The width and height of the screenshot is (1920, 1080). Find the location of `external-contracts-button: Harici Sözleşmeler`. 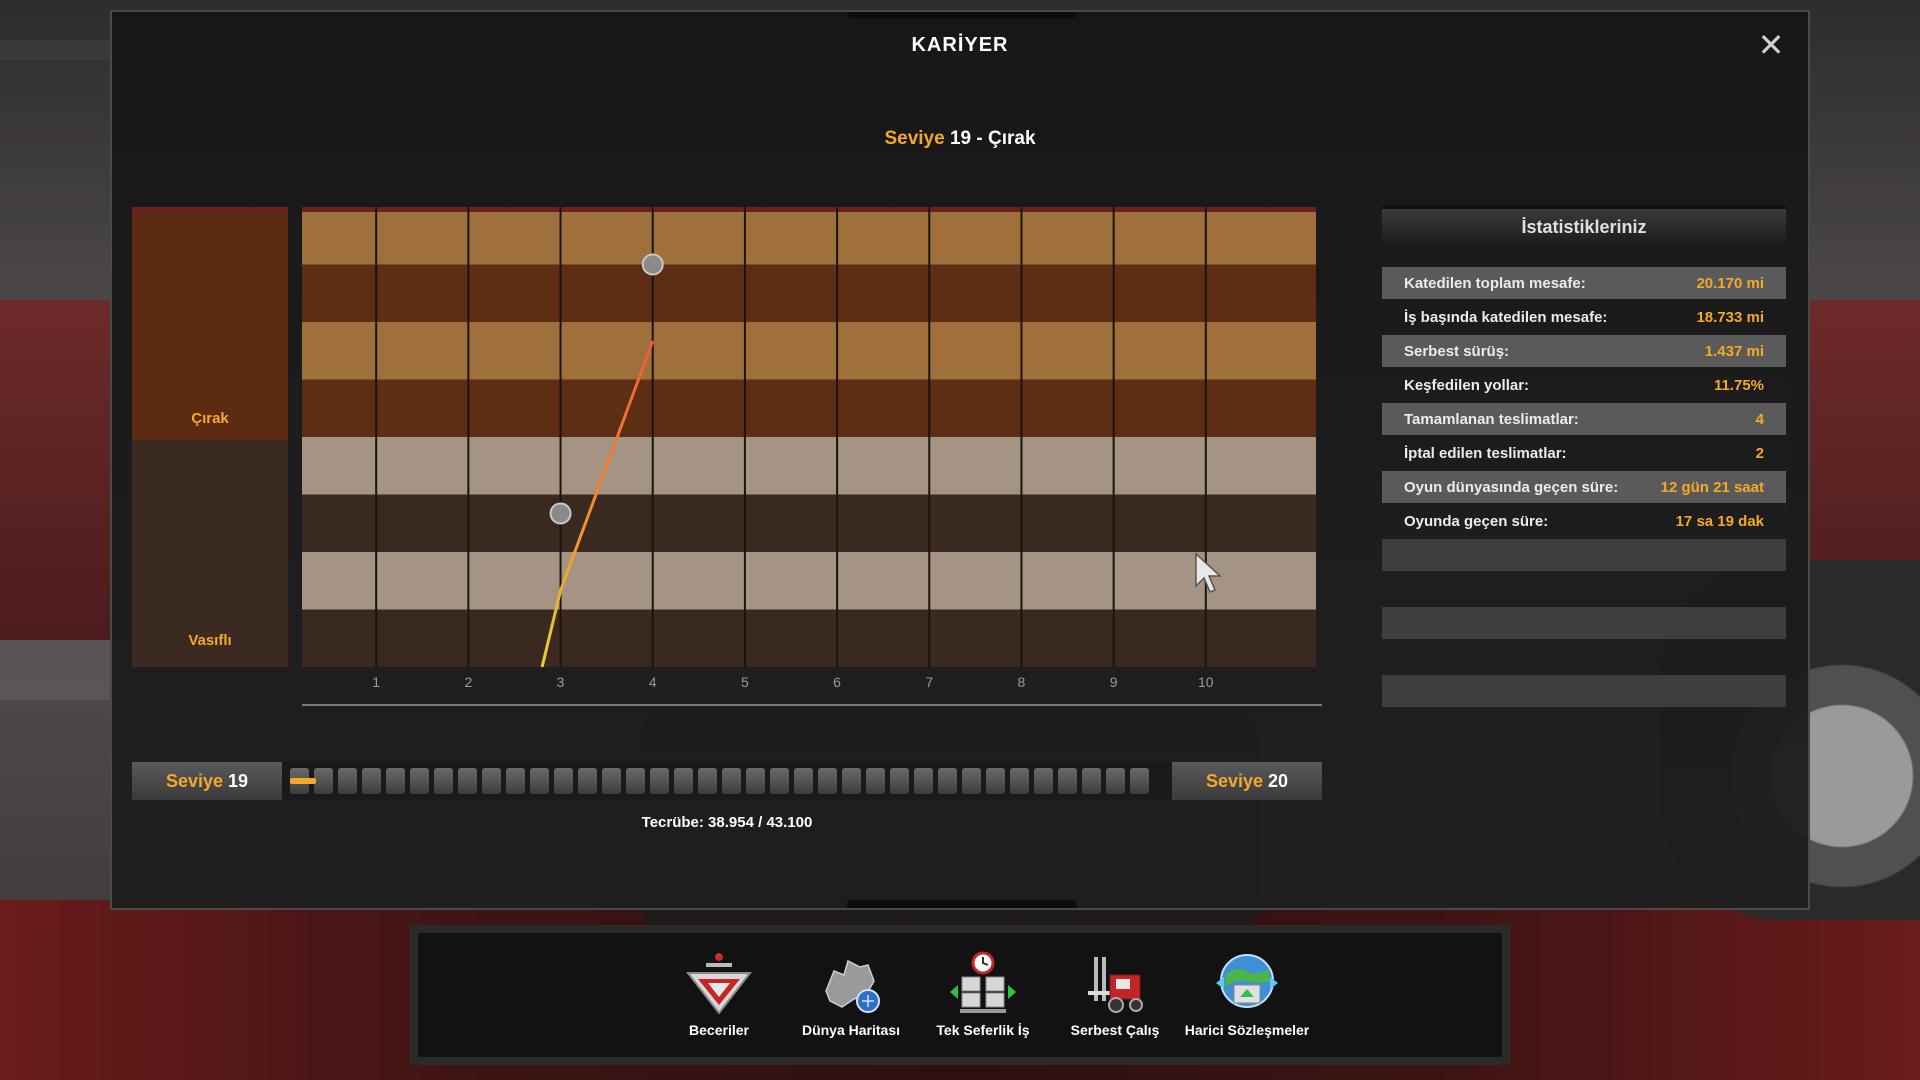

external-contracts-button: Harici Sözleşmeler is located at coordinates (1247, 995).